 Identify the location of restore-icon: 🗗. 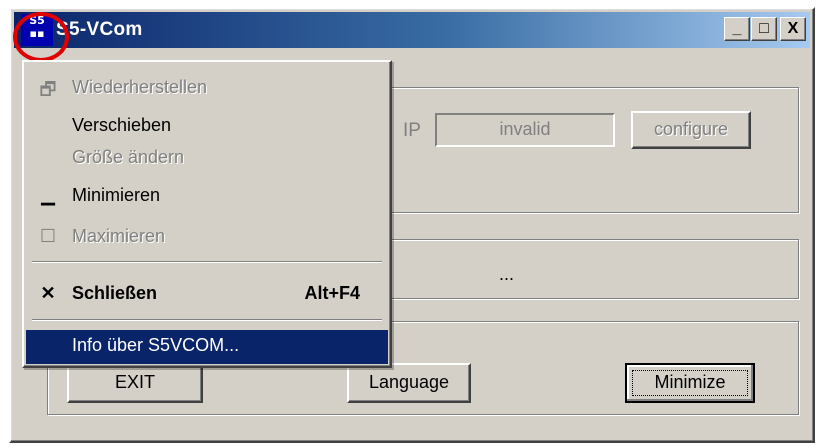
(48, 89).